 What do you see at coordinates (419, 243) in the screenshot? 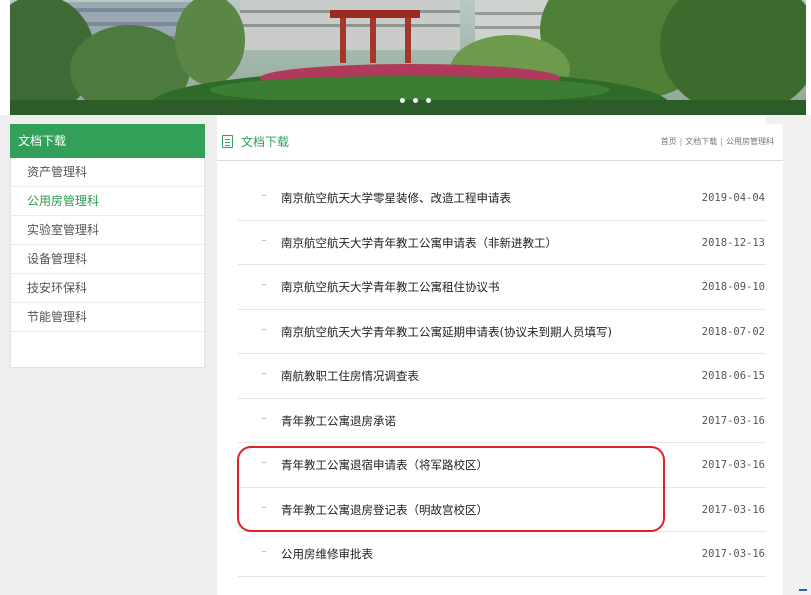
I see `document-link: 南京航空航天大学青年教工公寓申请表（非新进教工）` at bounding box center [419, 243].